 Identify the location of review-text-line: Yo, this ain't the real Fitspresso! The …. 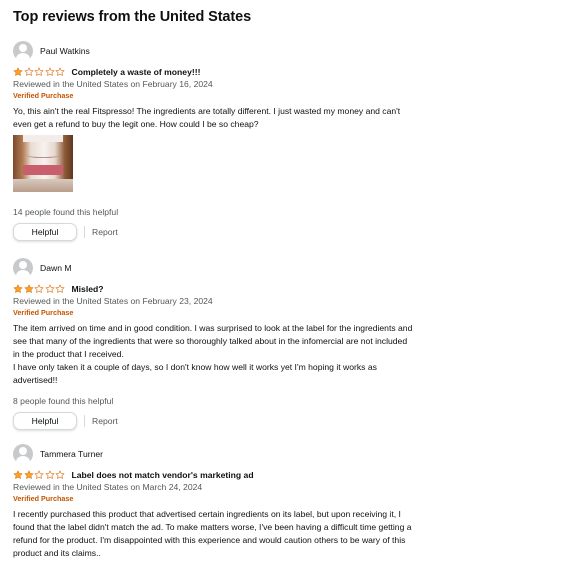
(207, 111).